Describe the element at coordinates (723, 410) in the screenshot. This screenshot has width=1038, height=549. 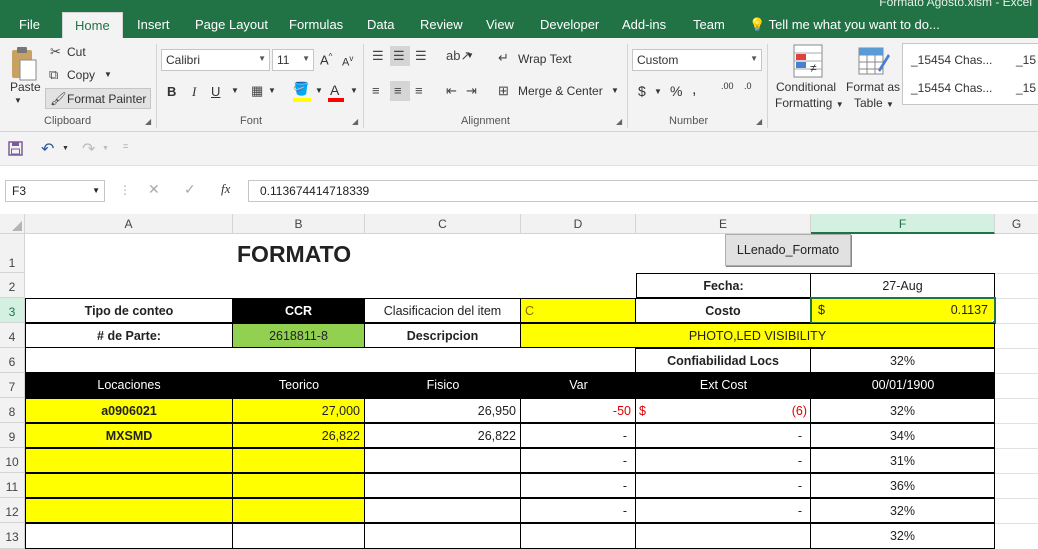
I see `table-row-ext-cost: $ (6)` at that location.